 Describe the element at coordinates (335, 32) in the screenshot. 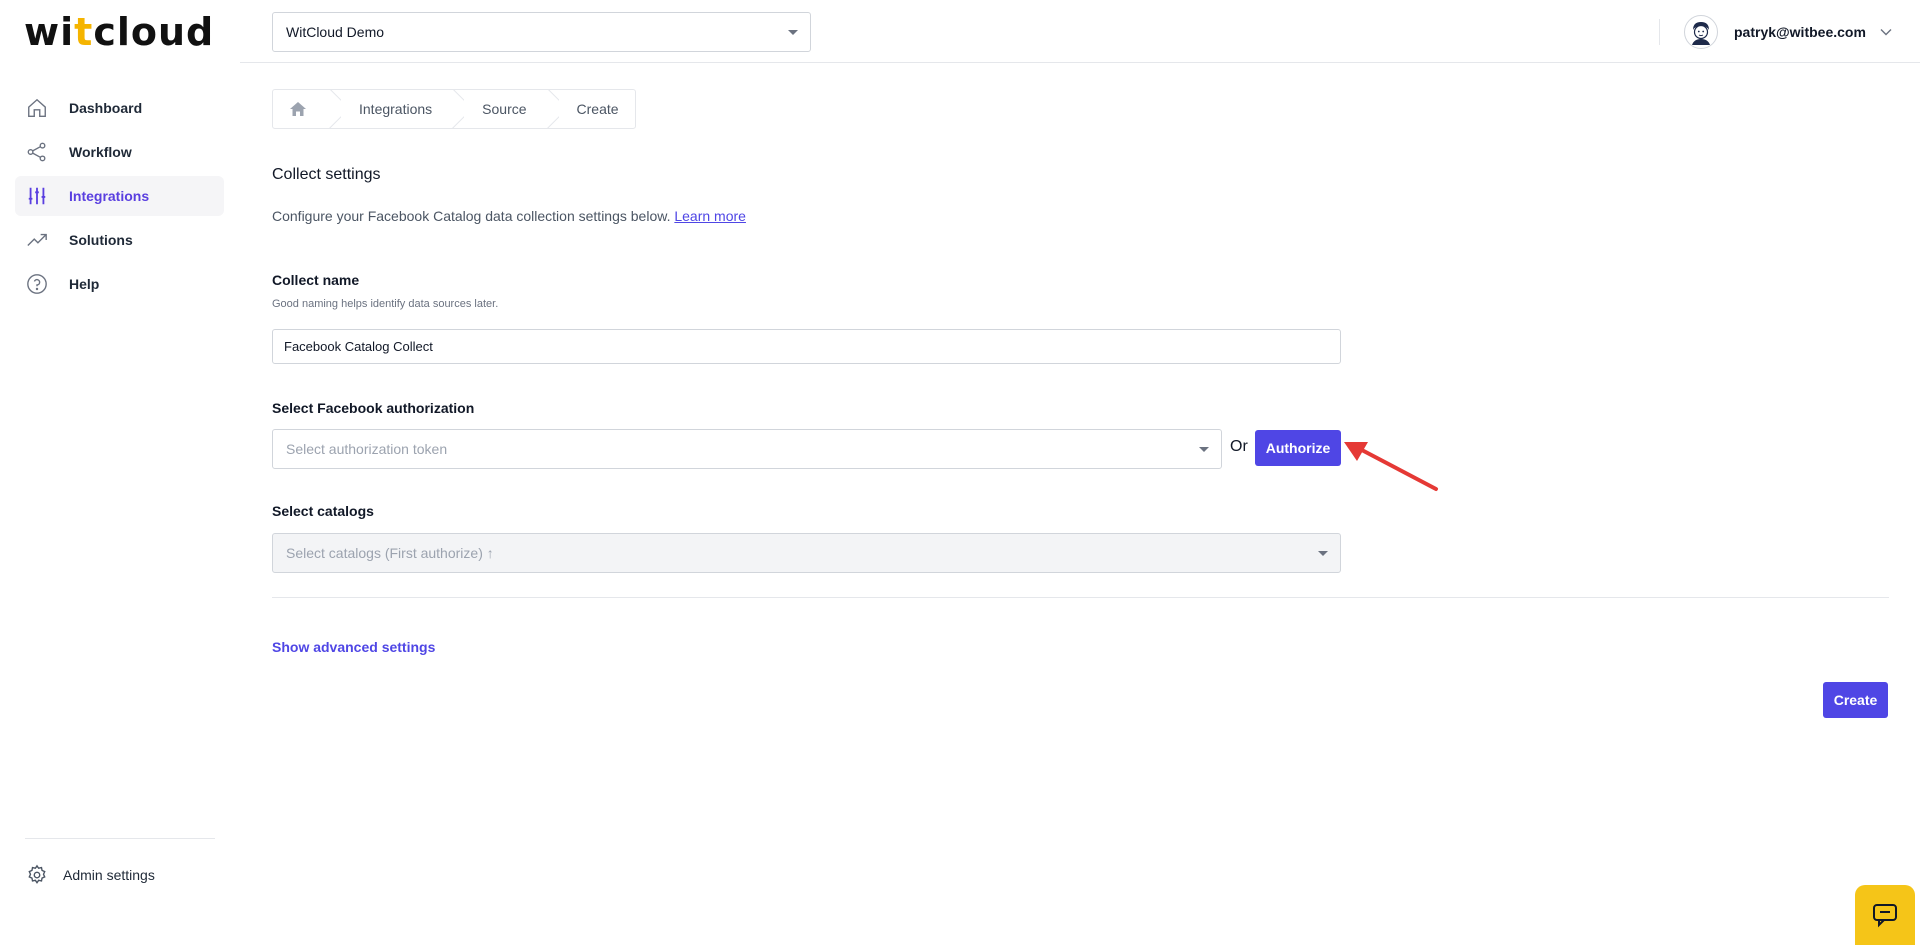

I see `project-select-value: WitCloud Demo` at that location.